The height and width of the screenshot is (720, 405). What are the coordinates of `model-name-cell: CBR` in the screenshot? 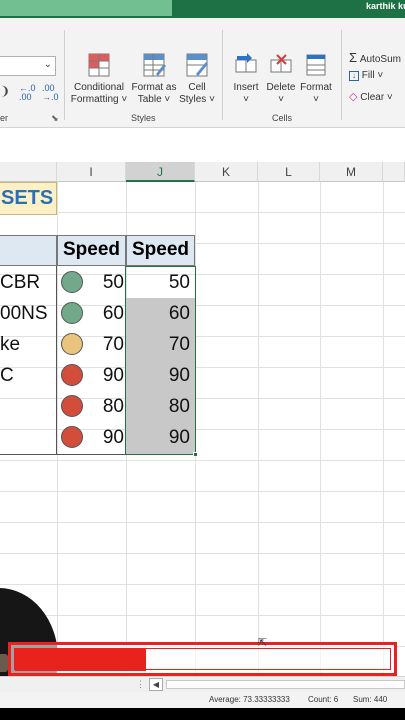 It's located at (28, 282).